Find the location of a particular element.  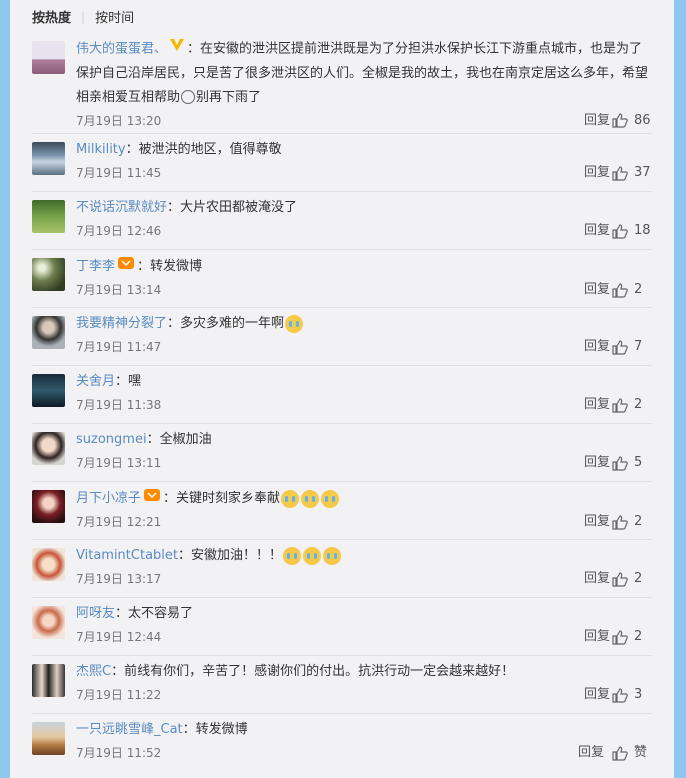

member-badge-icon is located at coordinates (126, 266).